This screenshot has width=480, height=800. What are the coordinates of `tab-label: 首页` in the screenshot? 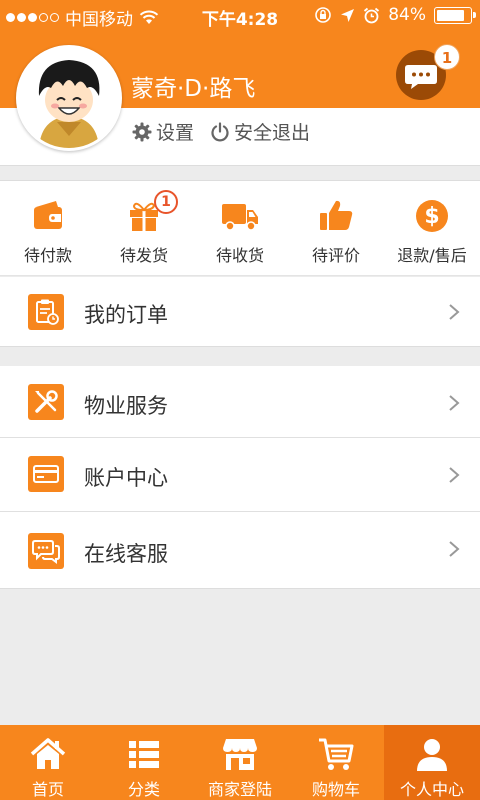 It's located at (47, 789).